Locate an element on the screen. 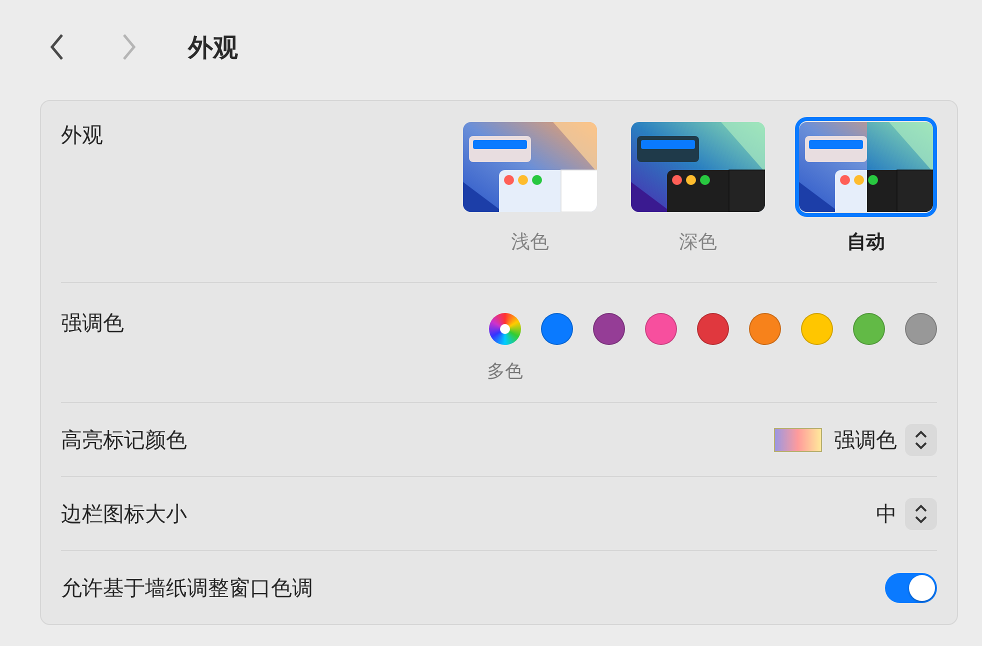  sidebar-icon-size-label: 边栏图标大小 is located at coordinates (124, 514).